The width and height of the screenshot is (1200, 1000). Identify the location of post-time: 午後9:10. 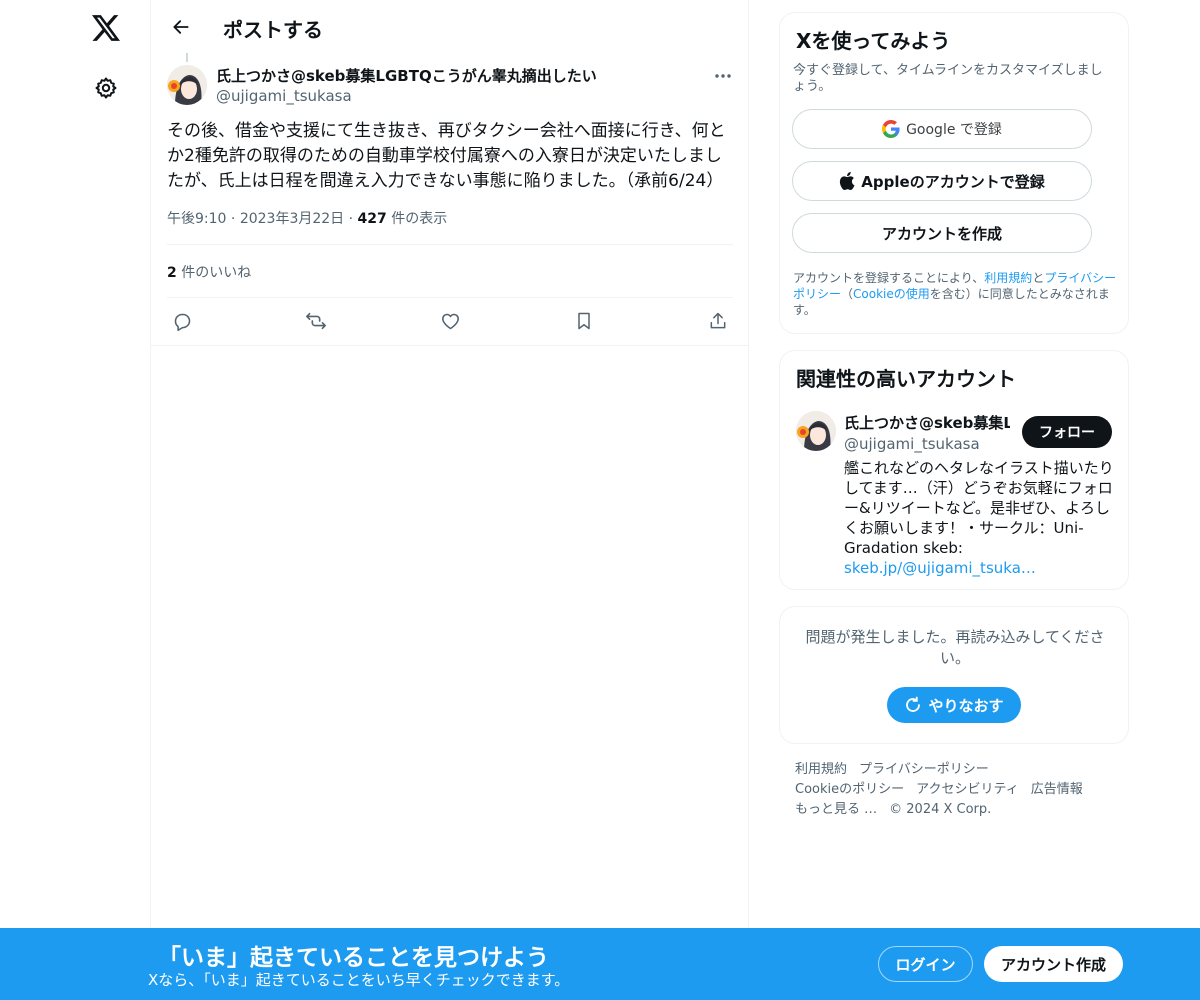
(196, 219).